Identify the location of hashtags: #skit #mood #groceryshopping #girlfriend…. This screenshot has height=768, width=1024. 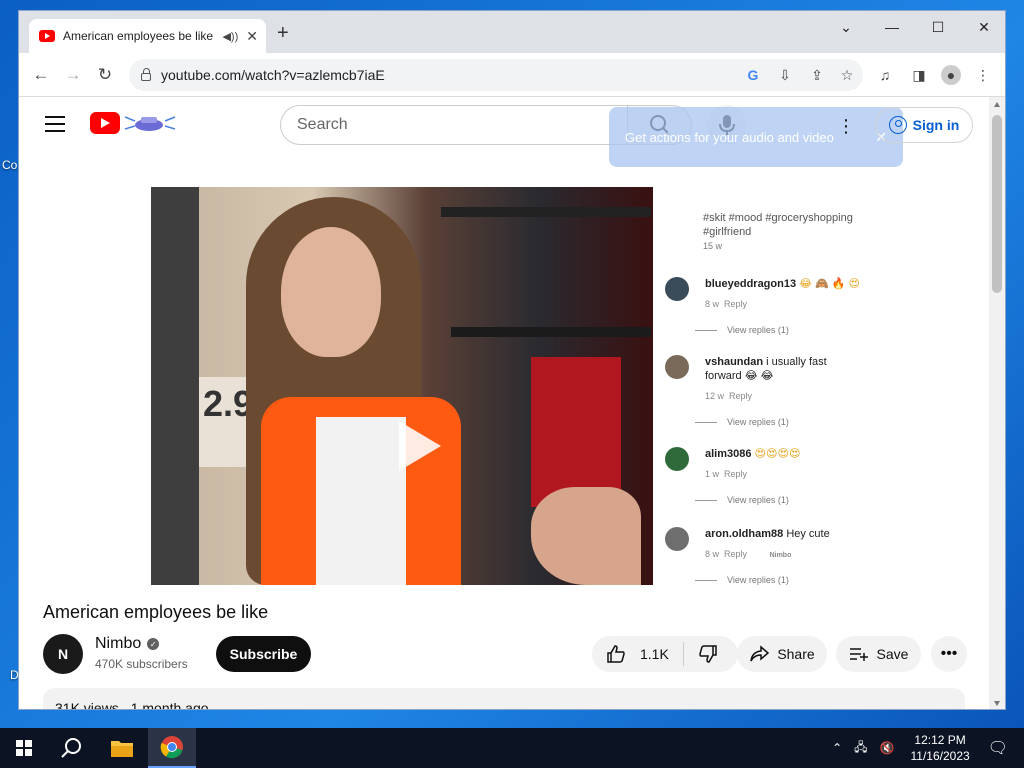
(783, 232).